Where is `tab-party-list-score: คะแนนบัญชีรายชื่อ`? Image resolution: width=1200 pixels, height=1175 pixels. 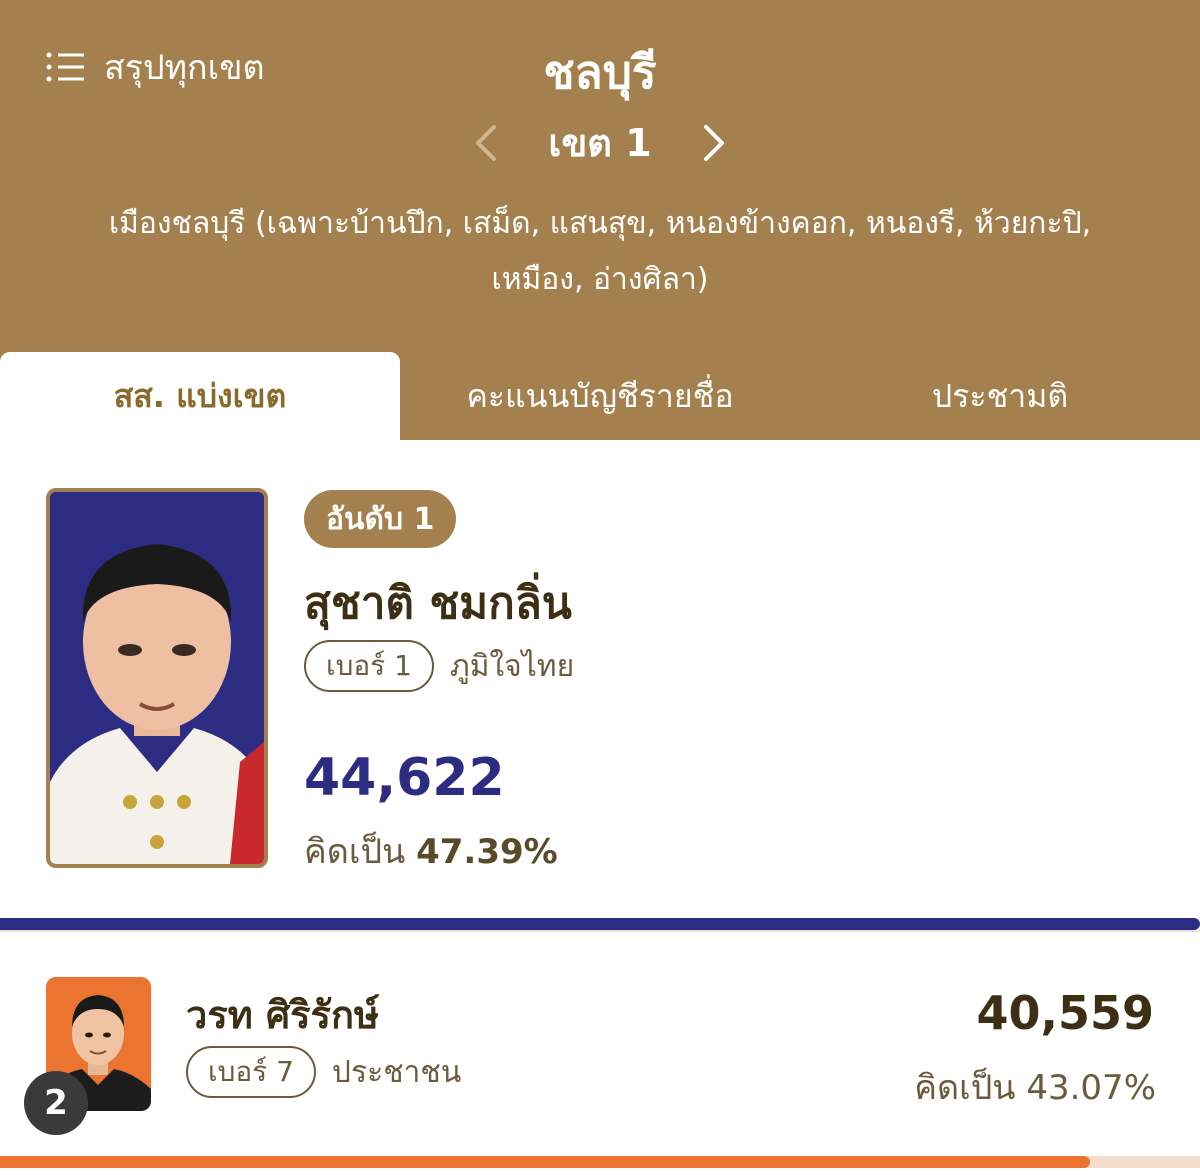 tab-party-list-score: คะแนนบัญชีรายชื่อ is located at coordinates (600, 396).